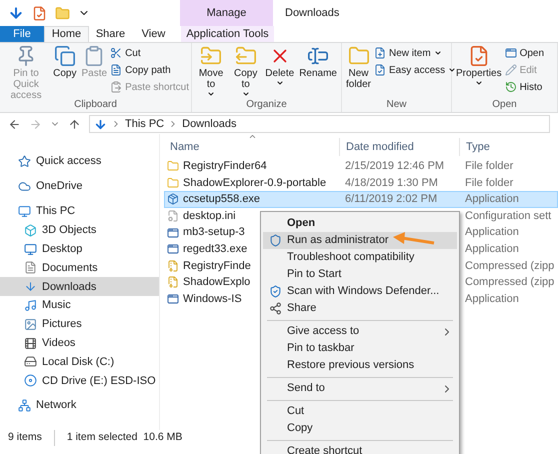 The height and width of the screenshot is (454, 558). What do you see at coordinates (221, 200) in the screenshot?
I see `file-name: ccsetup558.exe` at bounding box center [221, 200].